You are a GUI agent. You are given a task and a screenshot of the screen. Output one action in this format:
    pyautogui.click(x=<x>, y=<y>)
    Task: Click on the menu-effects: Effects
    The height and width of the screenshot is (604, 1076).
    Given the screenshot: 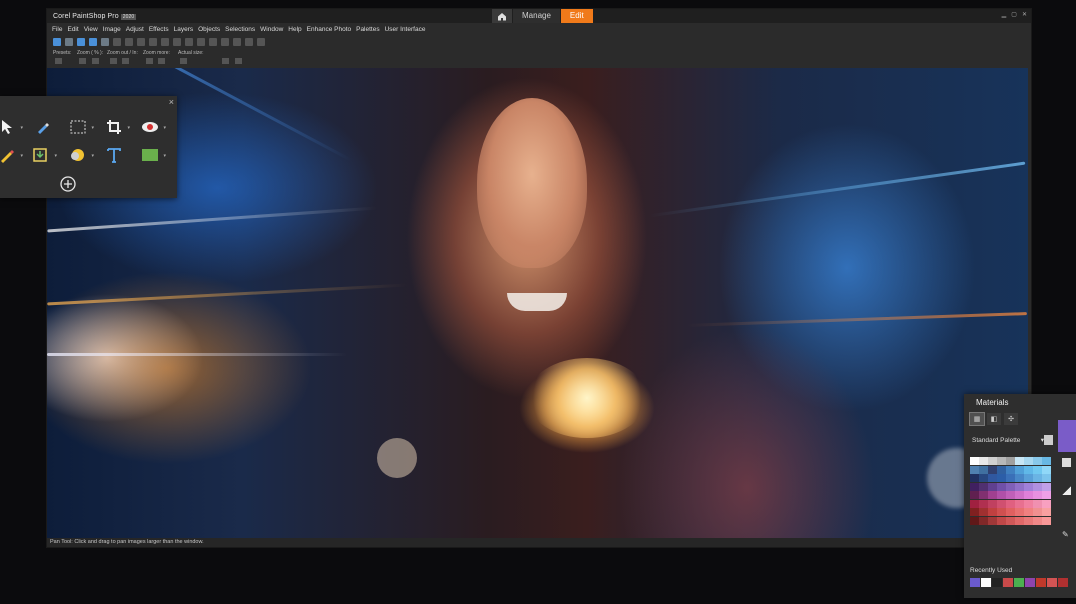 What is the action you would take?
    pyautogui.click(x=159, y=29)
    